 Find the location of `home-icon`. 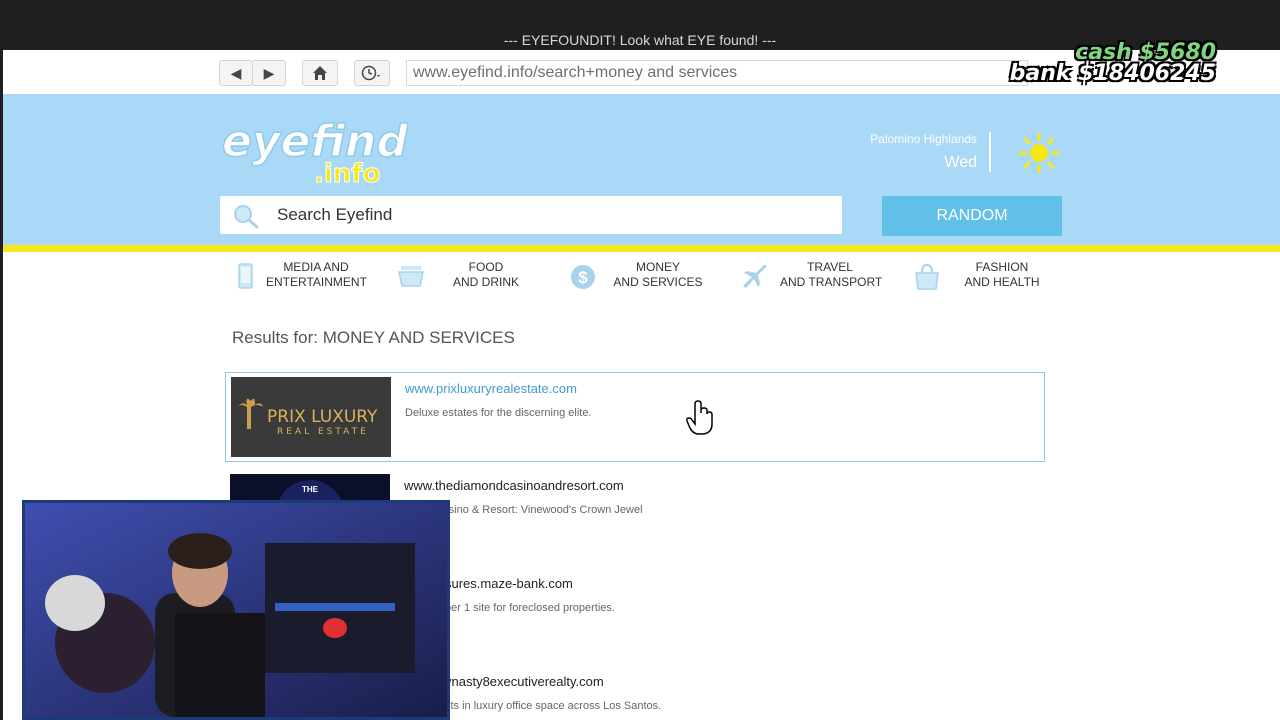

home-icon is located at coordinates (320, 73).